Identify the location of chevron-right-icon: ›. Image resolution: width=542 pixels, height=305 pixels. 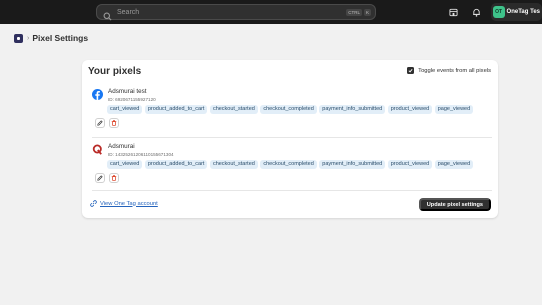
(28, 38).